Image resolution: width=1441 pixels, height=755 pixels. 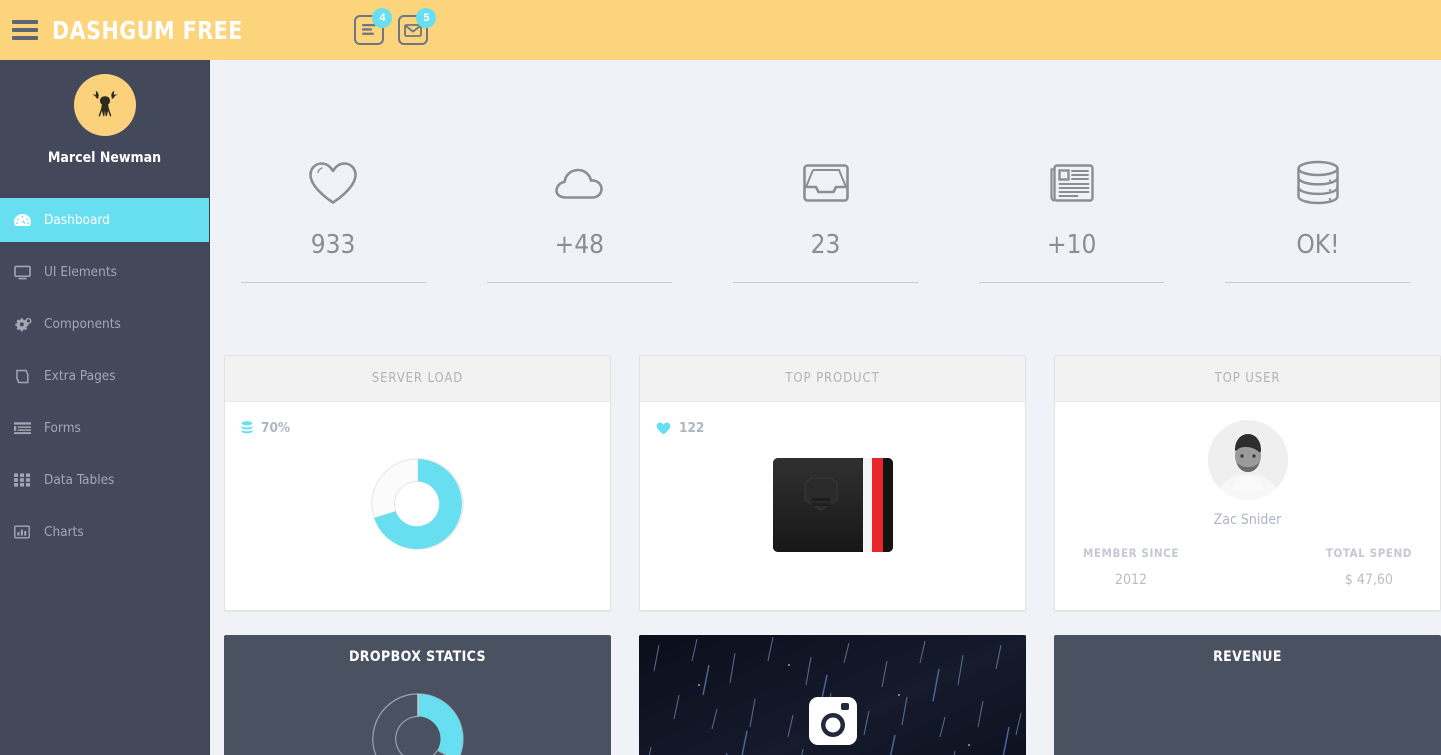 I want to click on heart-icon, so click(x=333, y=183).